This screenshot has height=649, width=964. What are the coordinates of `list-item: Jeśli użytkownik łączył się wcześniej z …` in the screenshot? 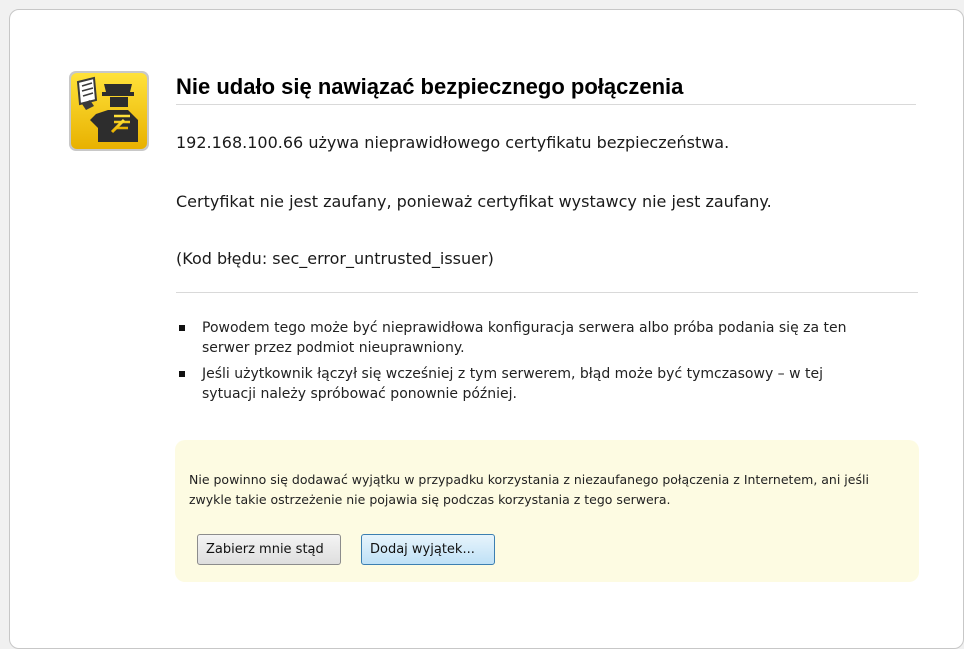 It's located at (528, 384).